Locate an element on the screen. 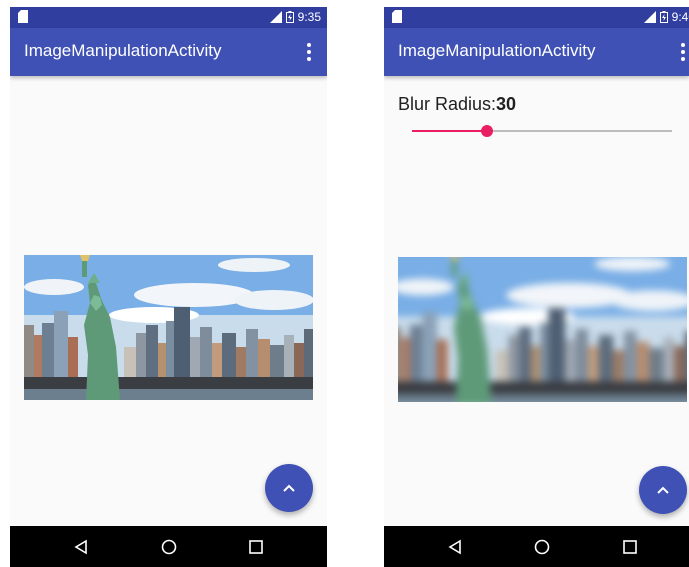 Image resolution: width=689 pixels, height=567 pixels. blurred-city-photo is located at coordinates (542, 329).